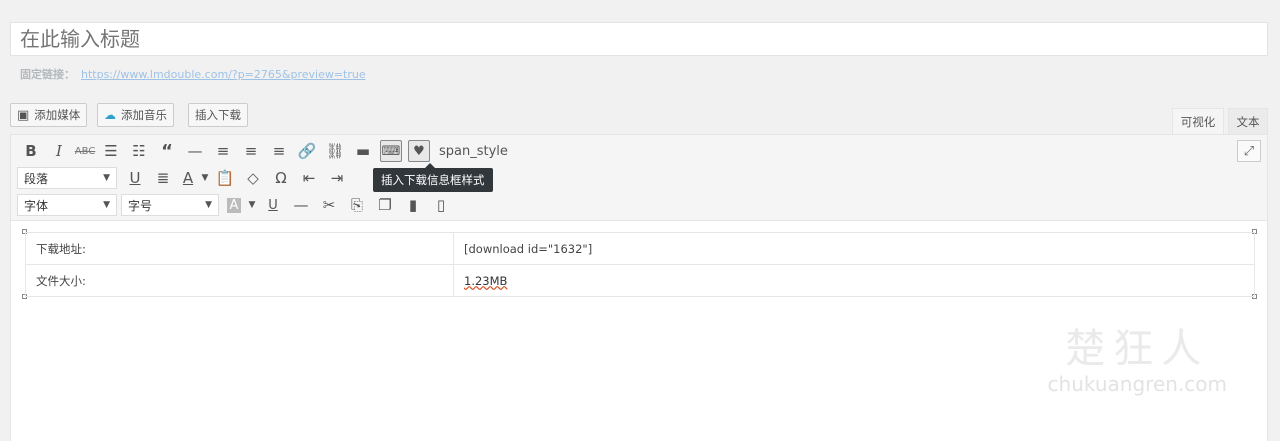  Describe the element at coordinates (309, 178) in the screenshot. I see `outdent-icon: ⇤` at that location.